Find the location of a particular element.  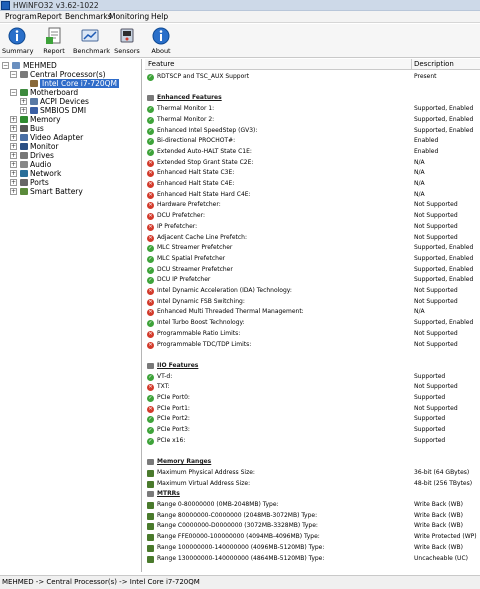

section-title: IIO Features is located at coordinates (178, 365).